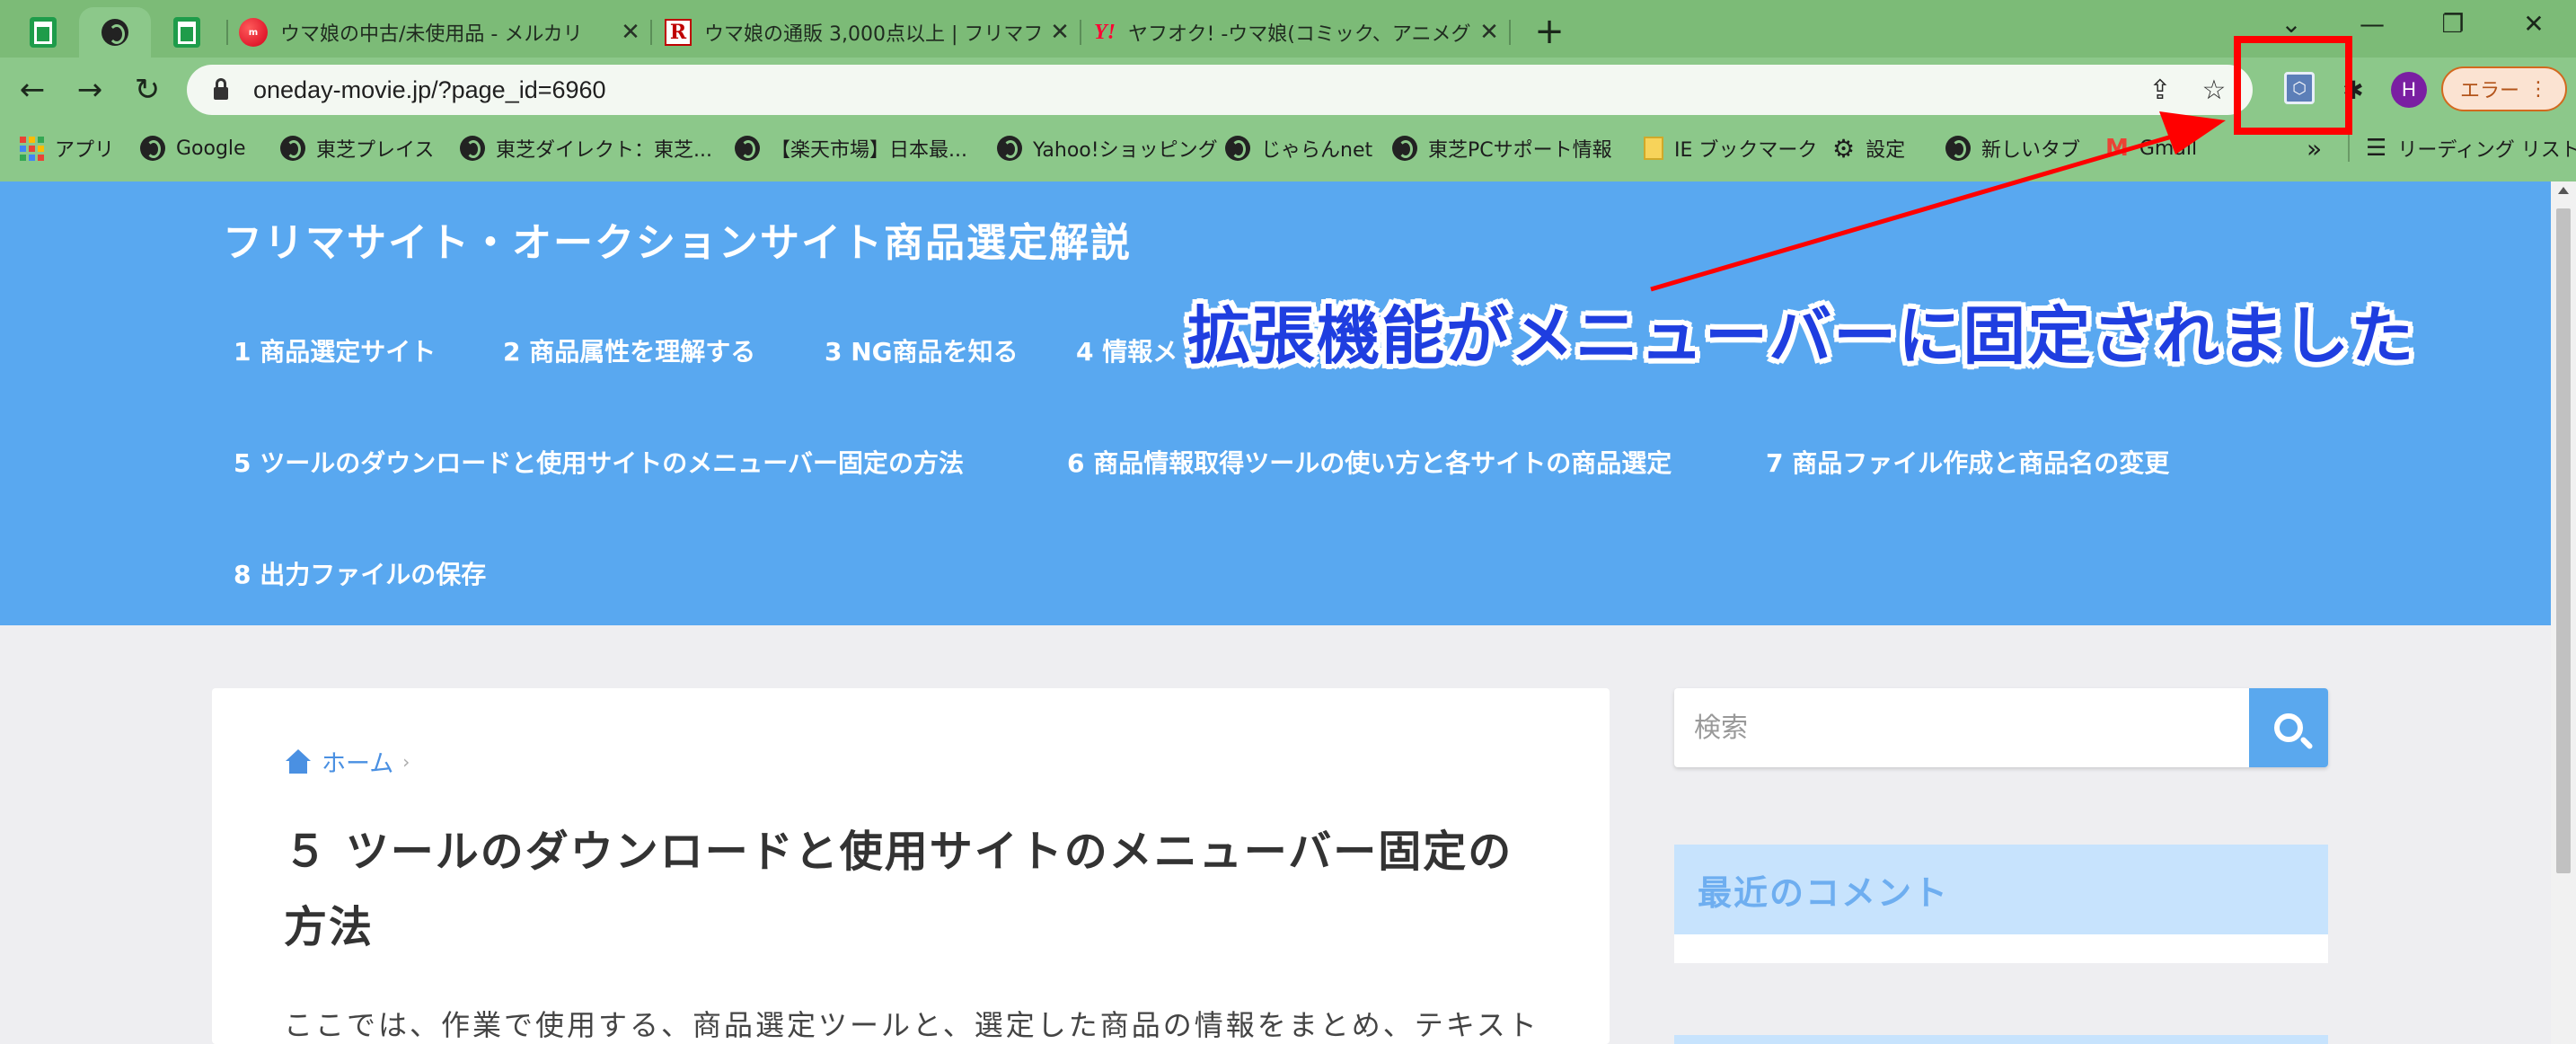 The width and height of the screenshot is (2576, 1044). Describe the element at coordinates (1967, 462) in the screenshot. I see `menu-item-7: 7 商品ファイル作成と商品名の変更` at that location.